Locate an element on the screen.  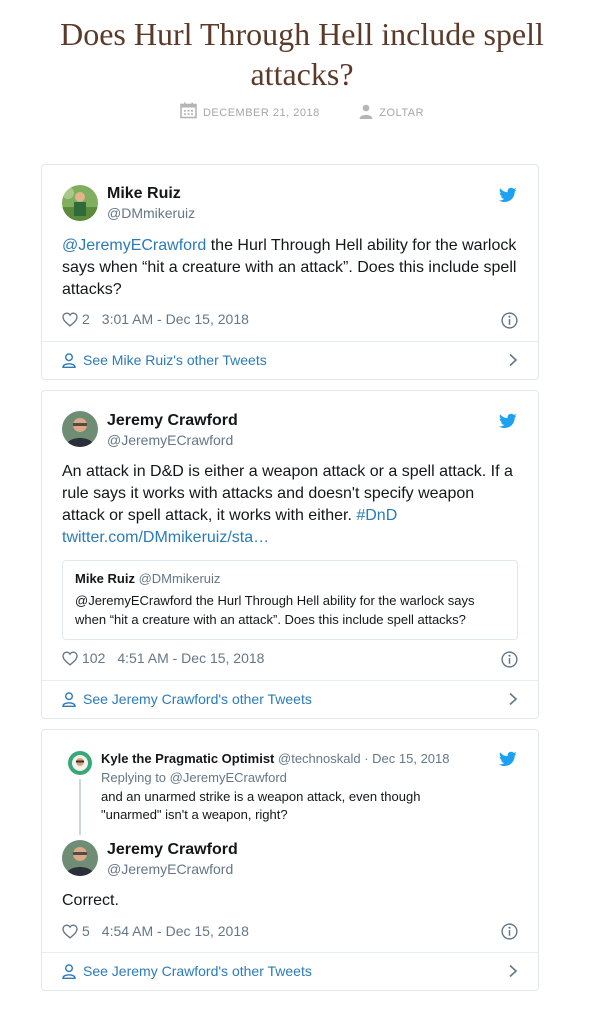
reply-thread-line is located at coordinates (80, 807).